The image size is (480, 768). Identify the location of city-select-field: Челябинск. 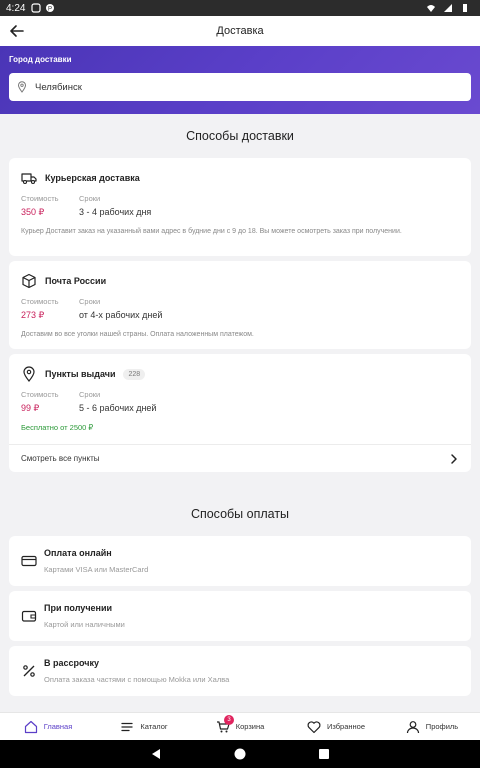
(240, 87).